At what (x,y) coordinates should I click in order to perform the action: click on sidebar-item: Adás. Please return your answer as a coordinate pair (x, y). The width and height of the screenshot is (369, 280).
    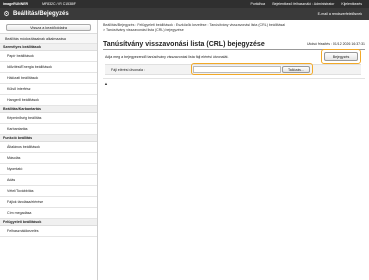
    Looking at the image, I should click on (48, 180).